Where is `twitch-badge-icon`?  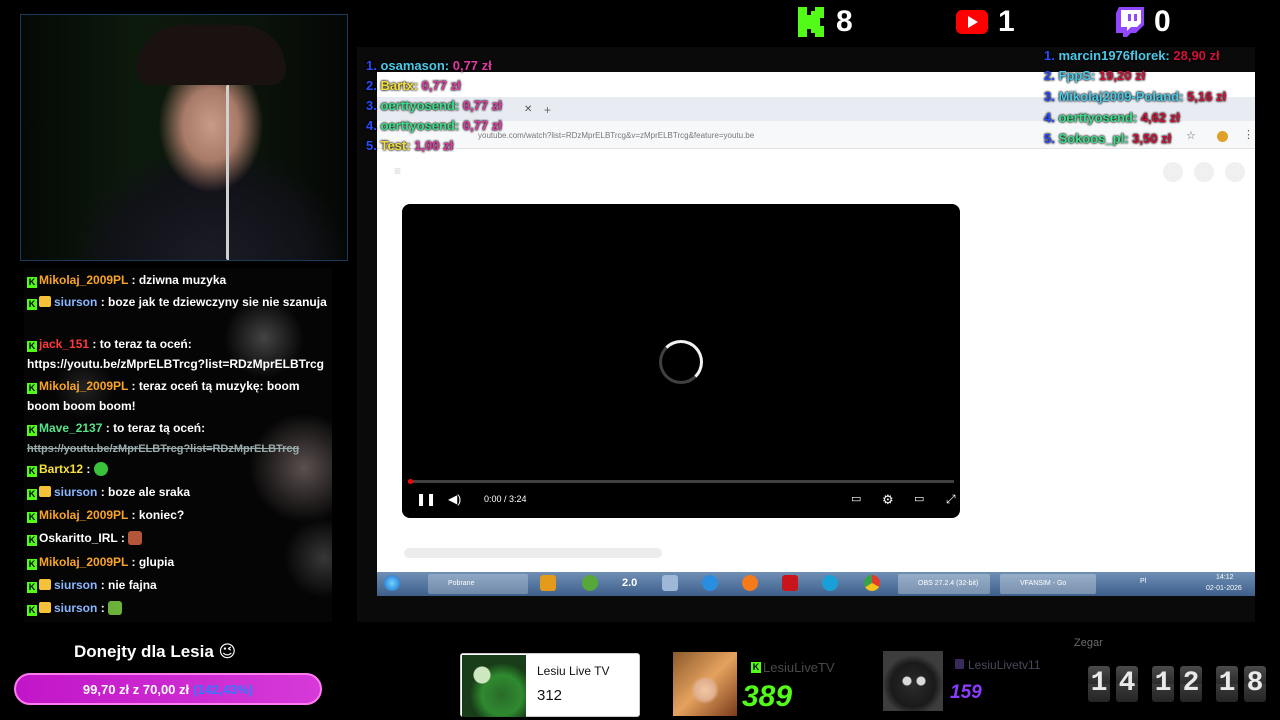
twitch-badge-icon is located at coordinates (959, 664).